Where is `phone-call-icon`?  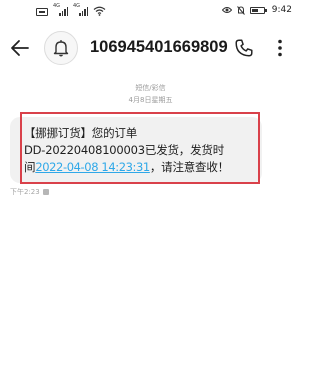 phone-call-icon is located at coordinates (244, 48).